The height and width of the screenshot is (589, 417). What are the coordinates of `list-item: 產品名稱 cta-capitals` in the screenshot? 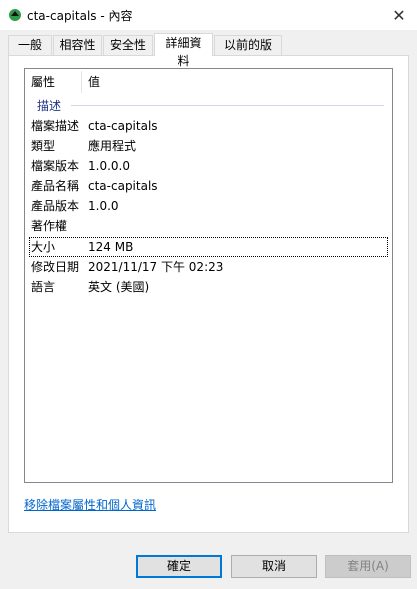 It's located at (208, 186).